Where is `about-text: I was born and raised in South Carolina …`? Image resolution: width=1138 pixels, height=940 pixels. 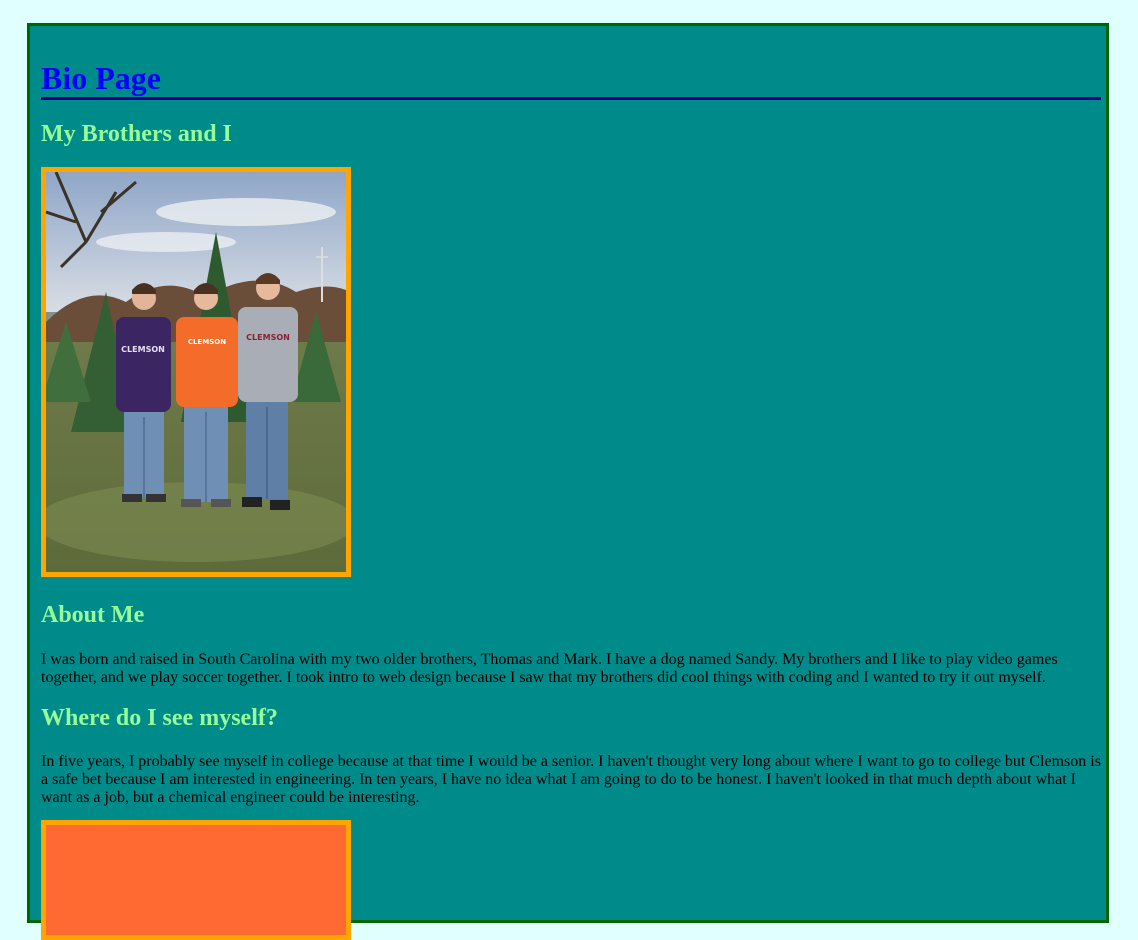 about-text: I was born and raised in South Carolina … is located at coordinates (549, 668).